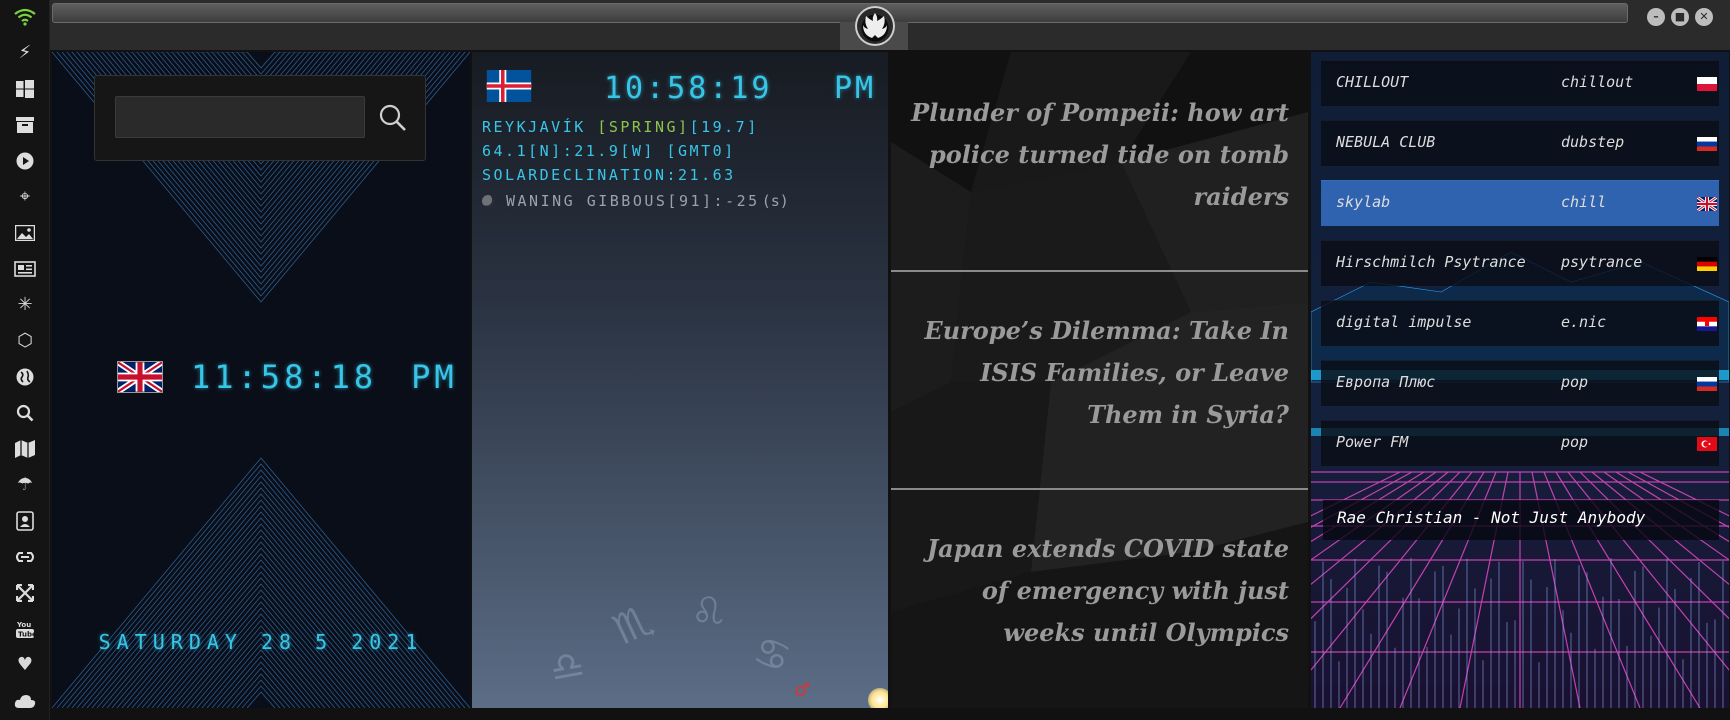 This screenshot has width=1730, height=720. Describe the element at coordinates (25, 89) in the screenshot. I see `windows-icon` at that location.